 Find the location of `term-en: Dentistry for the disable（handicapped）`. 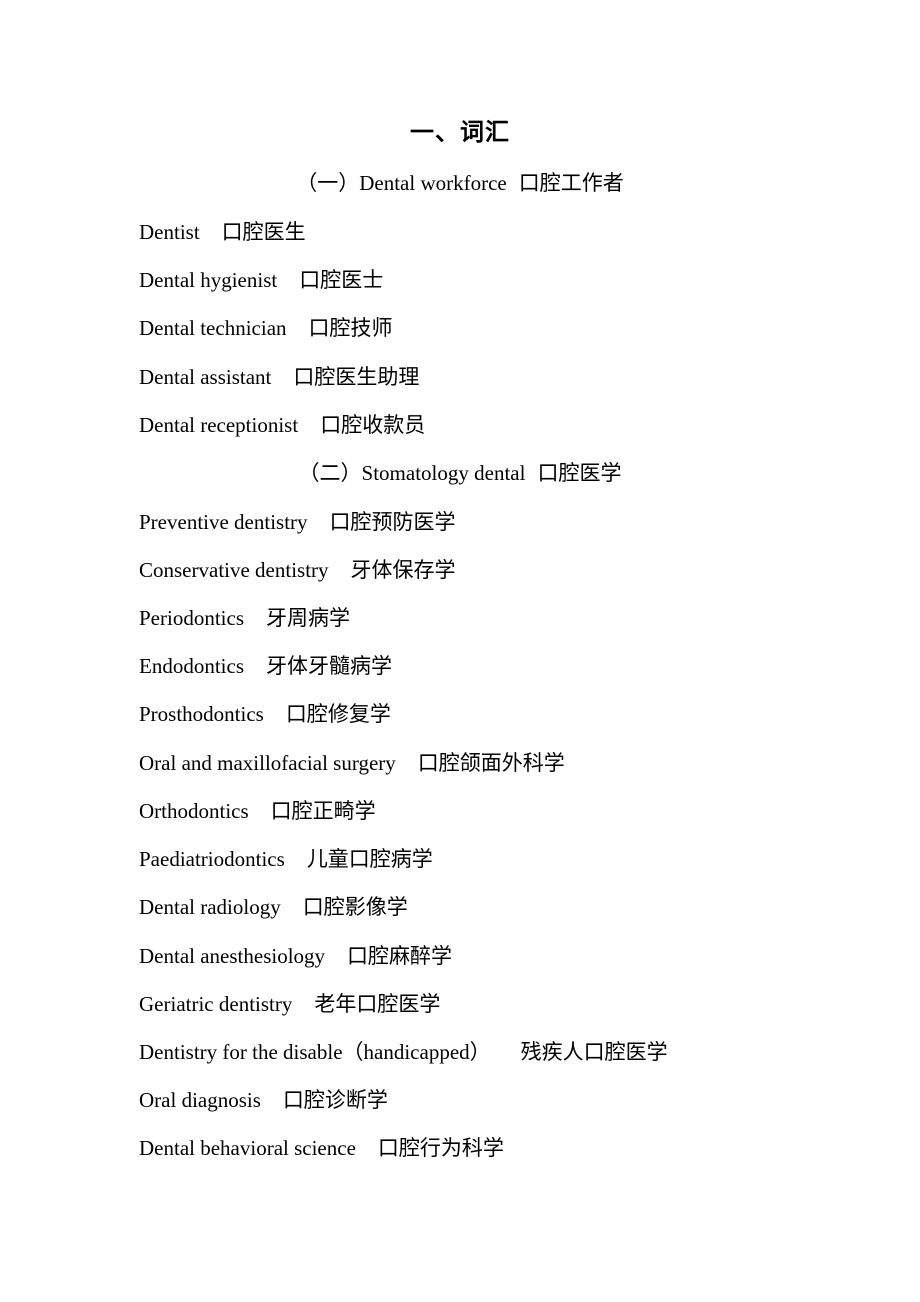

term-en: Dentistry for the disable（handicapped） is located at coordinates (315, 1052).